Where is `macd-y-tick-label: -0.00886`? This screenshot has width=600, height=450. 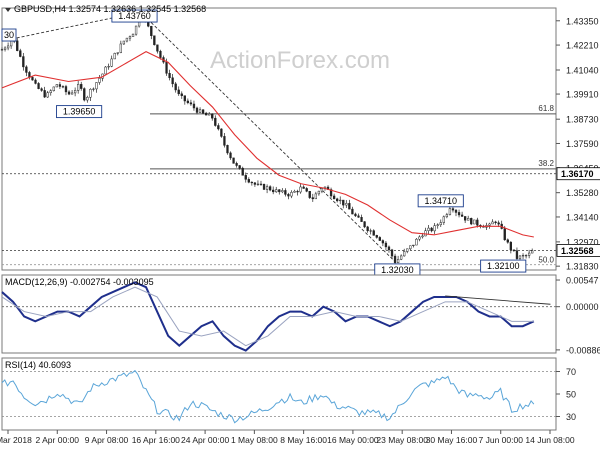
macd-y-tick-label: -0.00886 is located at coordinates (583, 350).